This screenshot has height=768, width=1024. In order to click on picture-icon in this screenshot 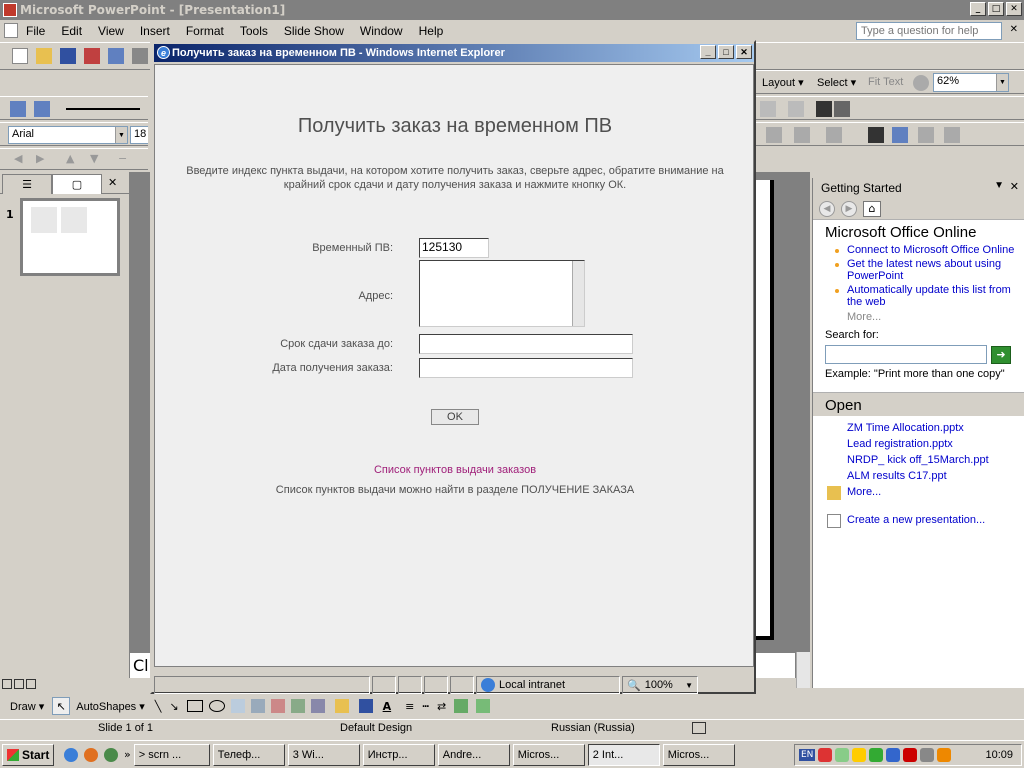, I will do `click(317, 706)`.